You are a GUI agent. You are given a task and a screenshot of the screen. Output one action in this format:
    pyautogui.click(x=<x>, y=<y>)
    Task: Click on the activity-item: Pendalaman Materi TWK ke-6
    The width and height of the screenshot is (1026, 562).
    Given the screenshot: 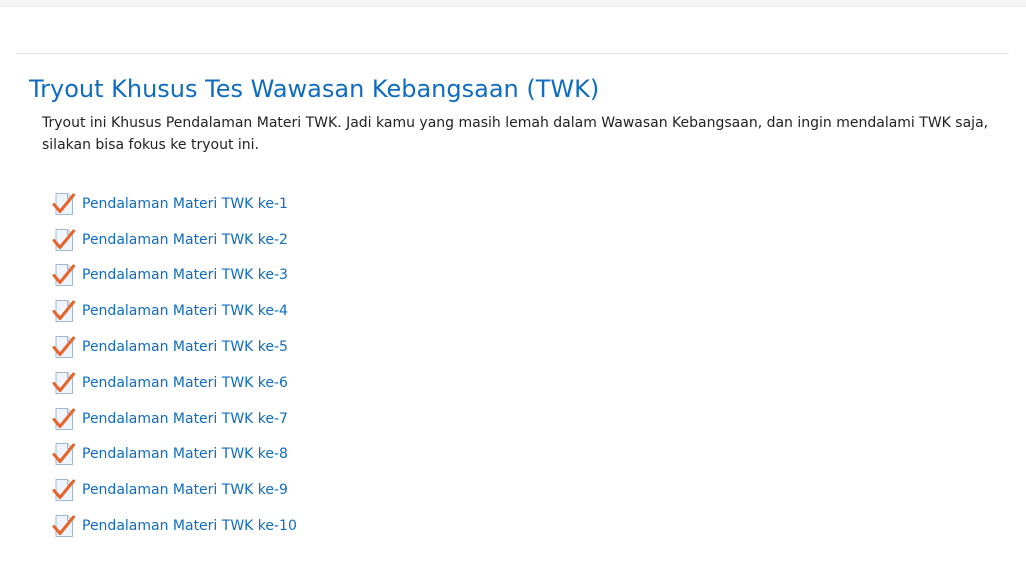 What is the action you would take?
    pyautogui.click(x=174, y=383)
    